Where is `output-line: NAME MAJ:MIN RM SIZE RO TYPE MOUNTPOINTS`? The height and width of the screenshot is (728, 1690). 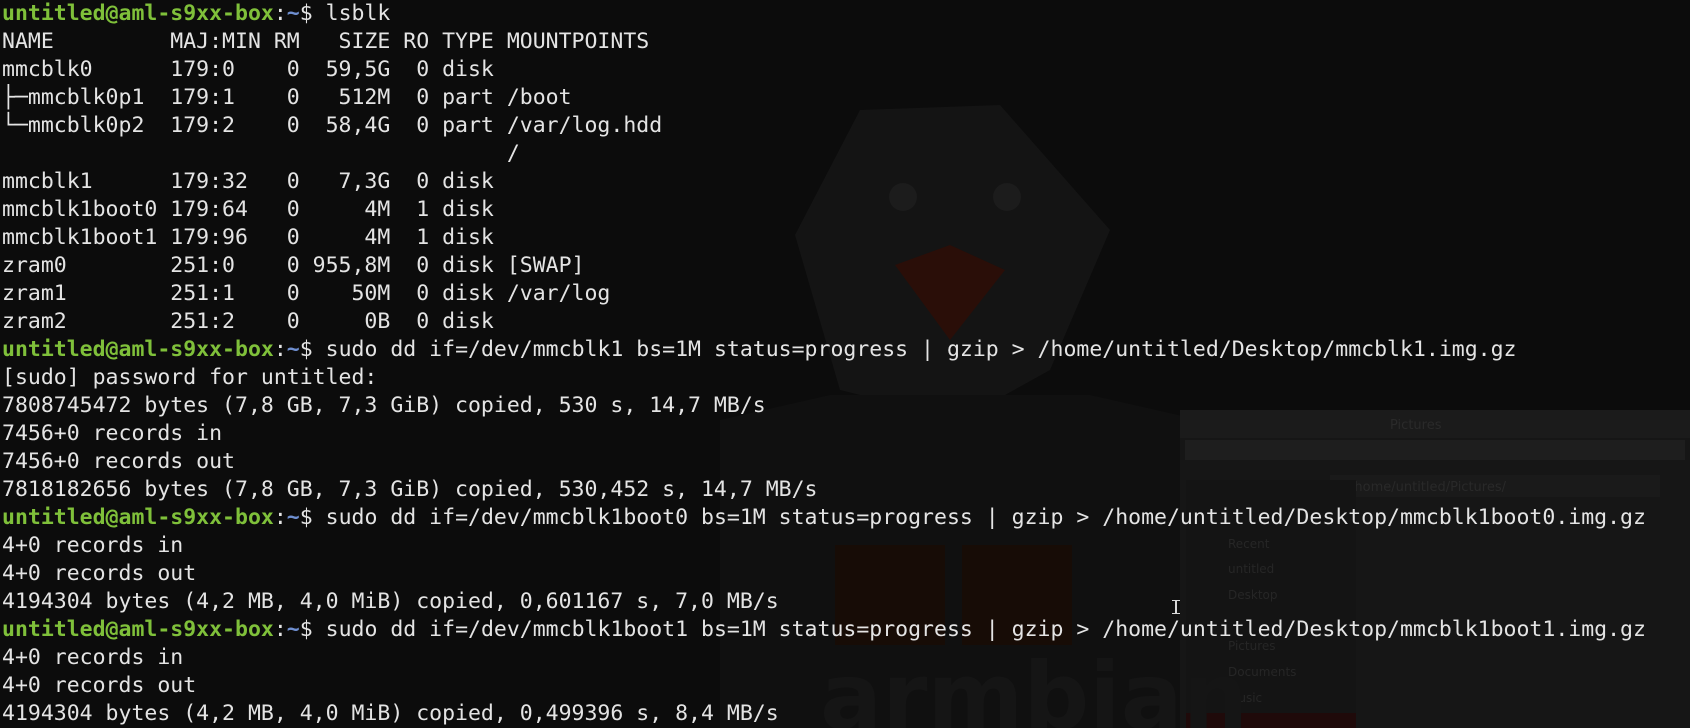
output-line: NAME MAJ:MIN RM SIZE RO TYPE MOUNTPOINTS is located at coordinates (326, 41).